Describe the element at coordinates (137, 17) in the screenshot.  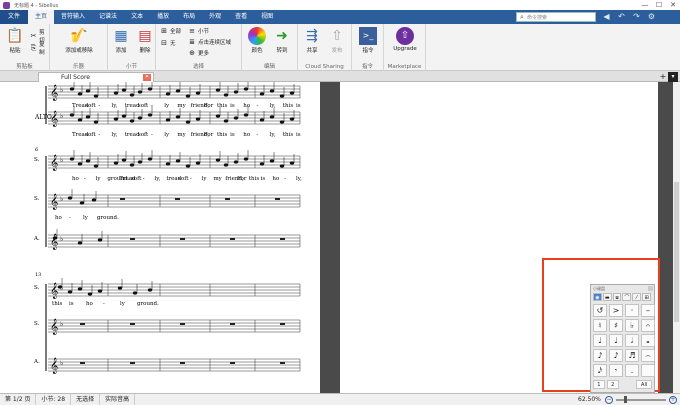
I see `tab-text: 文本` at that location.